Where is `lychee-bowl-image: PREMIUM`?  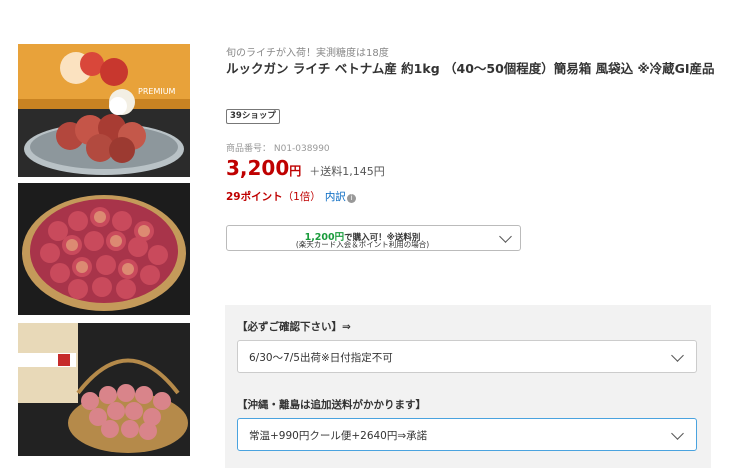 lychee-bowl-image: PREMIUM is located at coordinates (104, 110).